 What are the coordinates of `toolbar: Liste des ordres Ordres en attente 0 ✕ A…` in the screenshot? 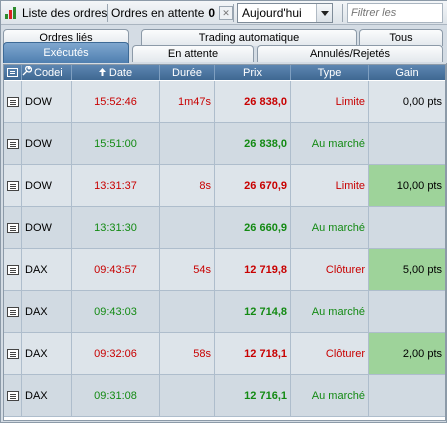 It's located at (224, 13).